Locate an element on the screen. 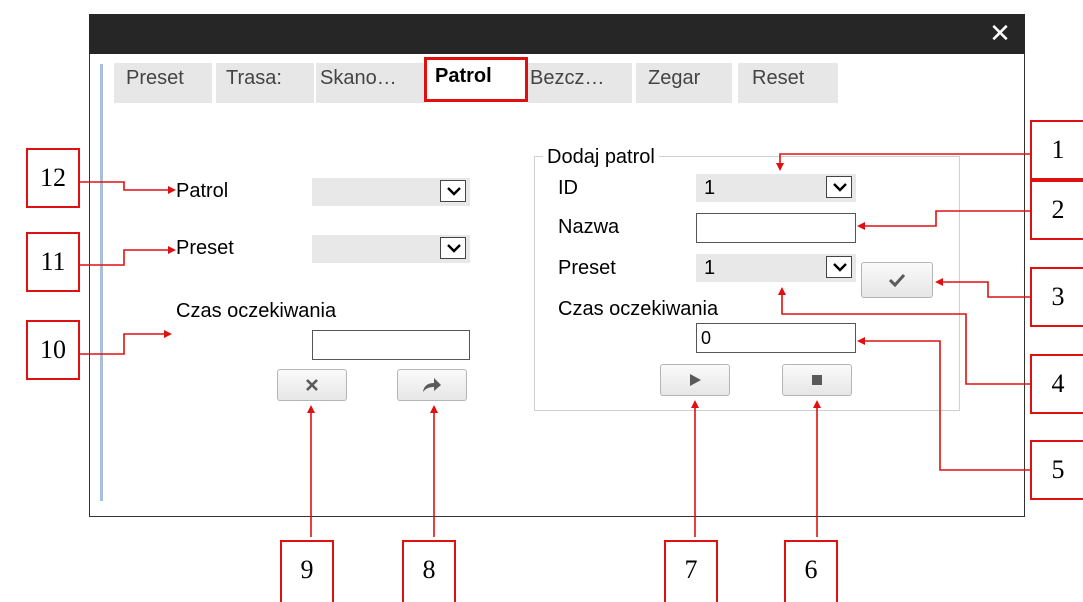 This screenshot has width=1083, height=602. close-icon is located at coordinates (312, 385).